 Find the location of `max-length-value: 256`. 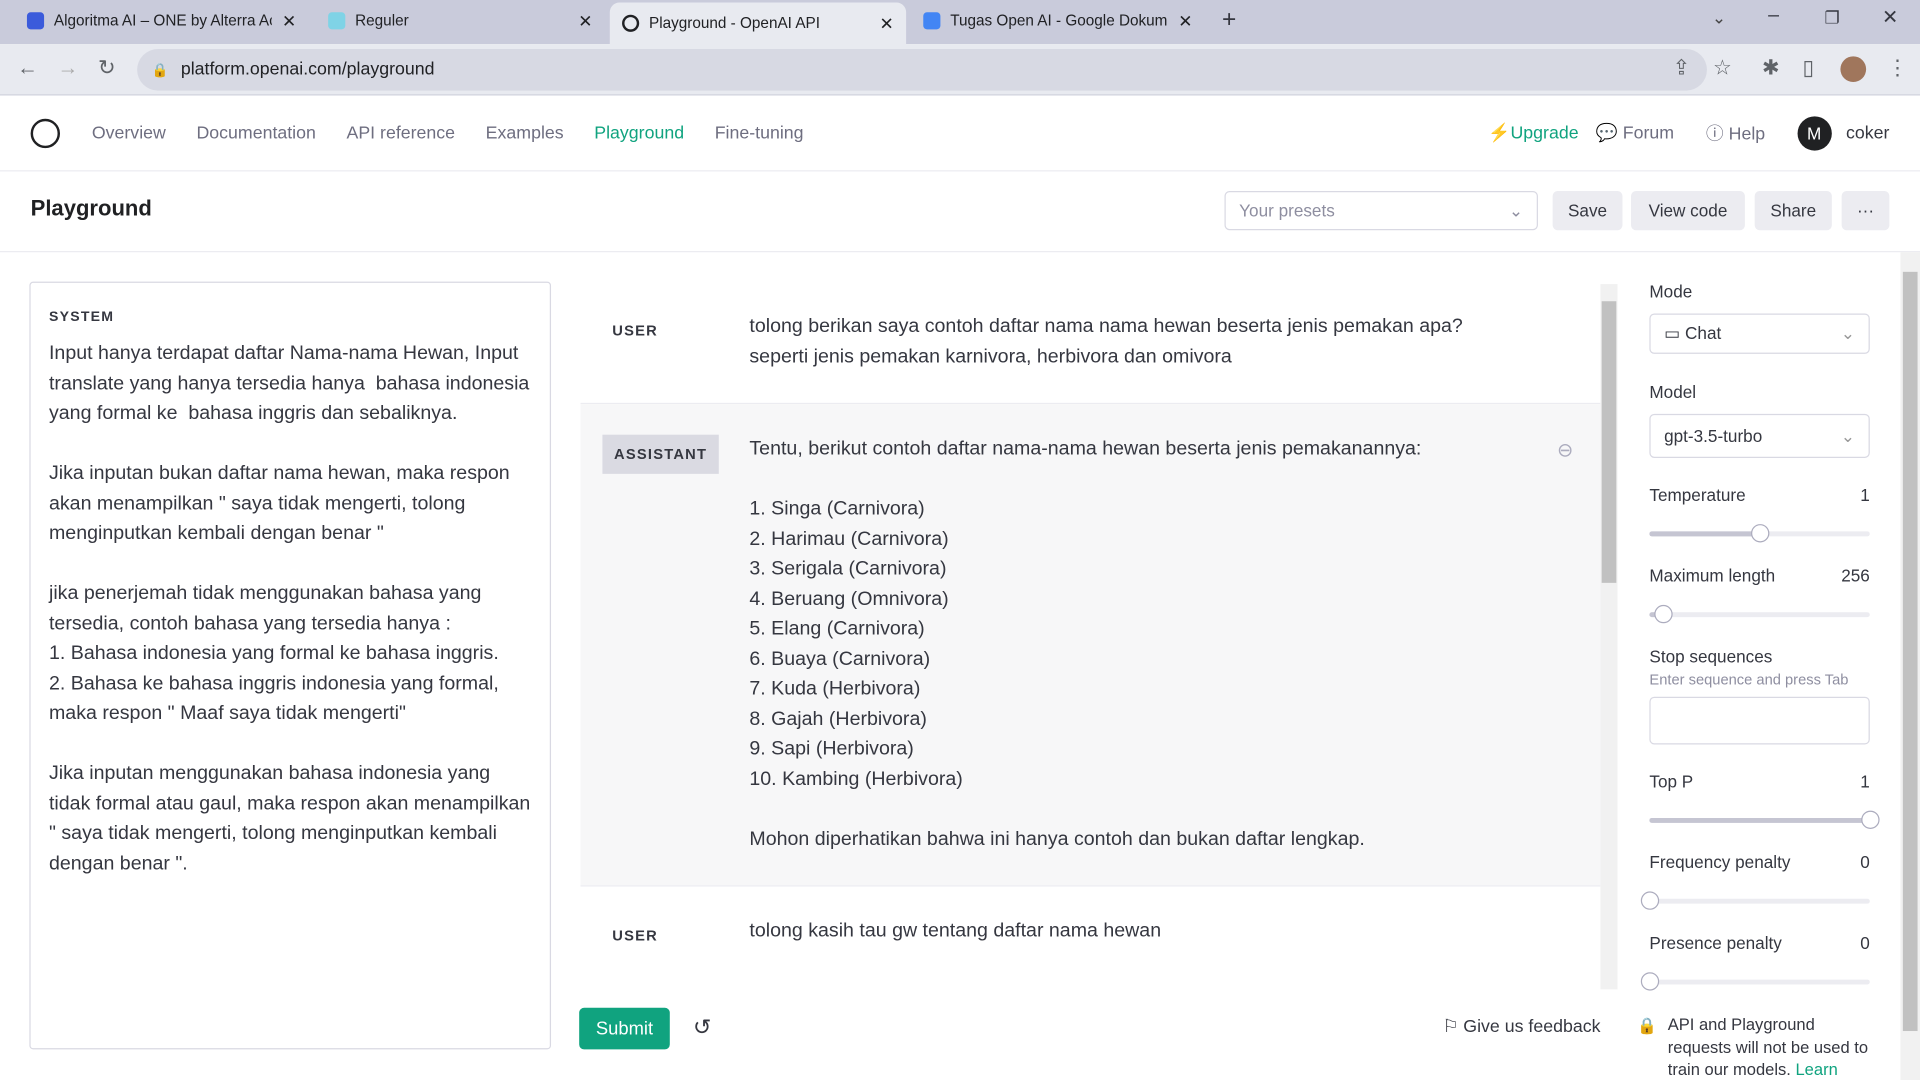

max-length-value: 256 is located at coordinates (1855, 576).